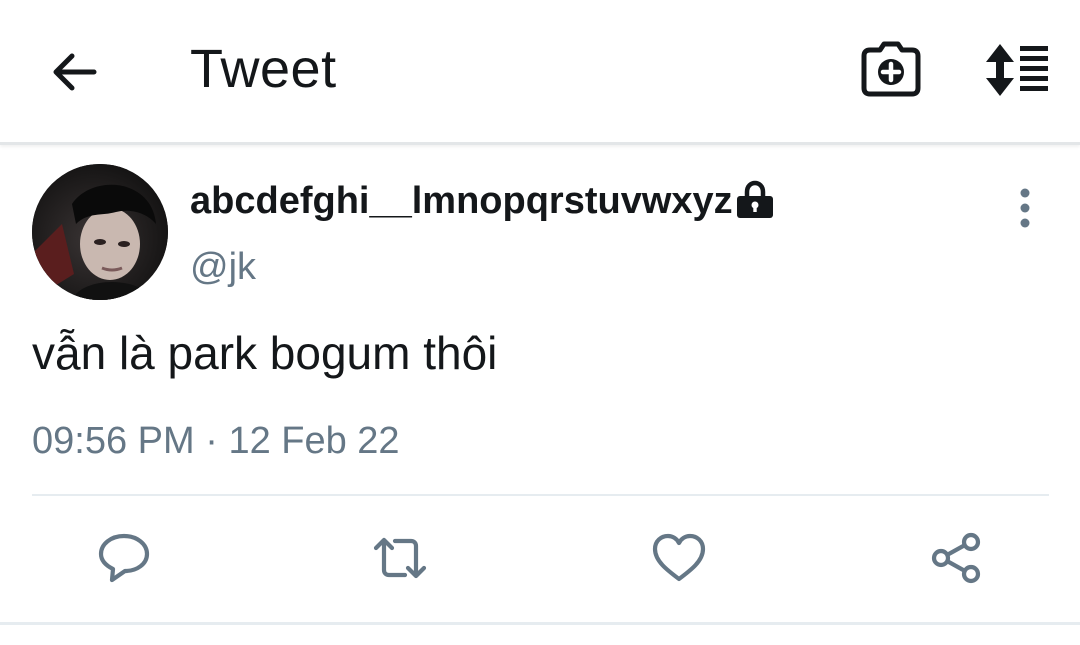  What do you see at coordinates (113, 441) in the screenshot?
I see `tweet-time: 09:56 PM` at bounding box center [113, 441].